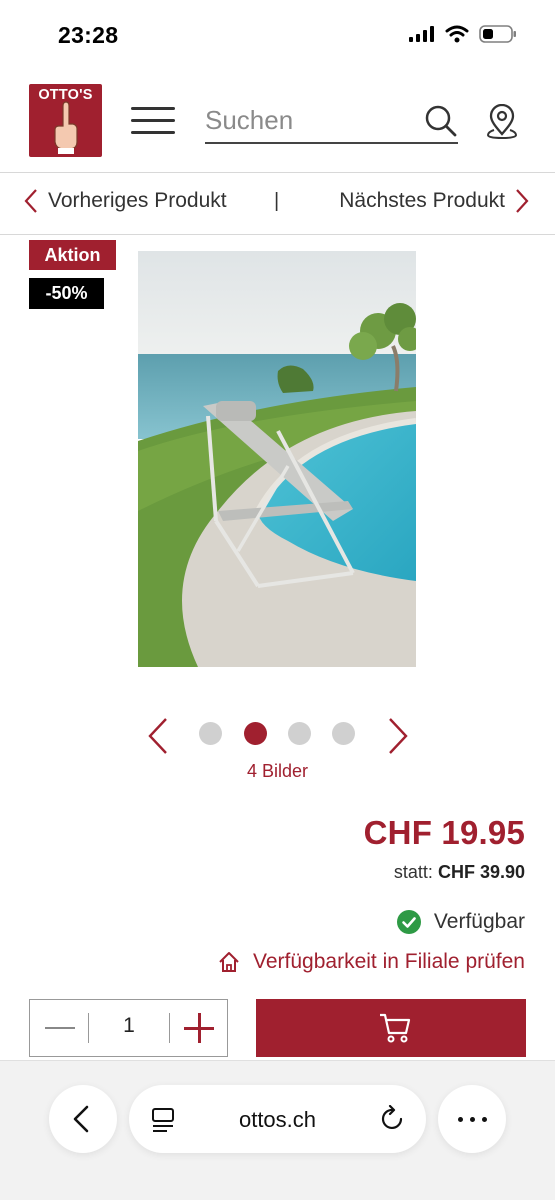 Image resolution: width=555 pixels, height=1200 pixels. Describe the element at coordinates (255, 733) in the screenshot. I see `carousel-dot-active` at that location.